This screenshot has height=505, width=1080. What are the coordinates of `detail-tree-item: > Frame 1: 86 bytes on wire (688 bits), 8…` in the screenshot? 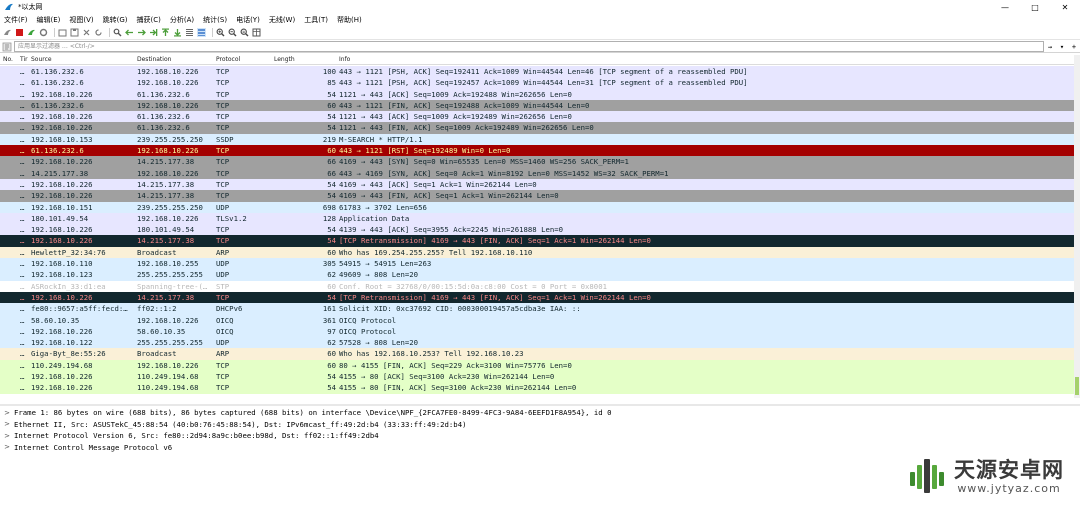 It's located at (540, 413).